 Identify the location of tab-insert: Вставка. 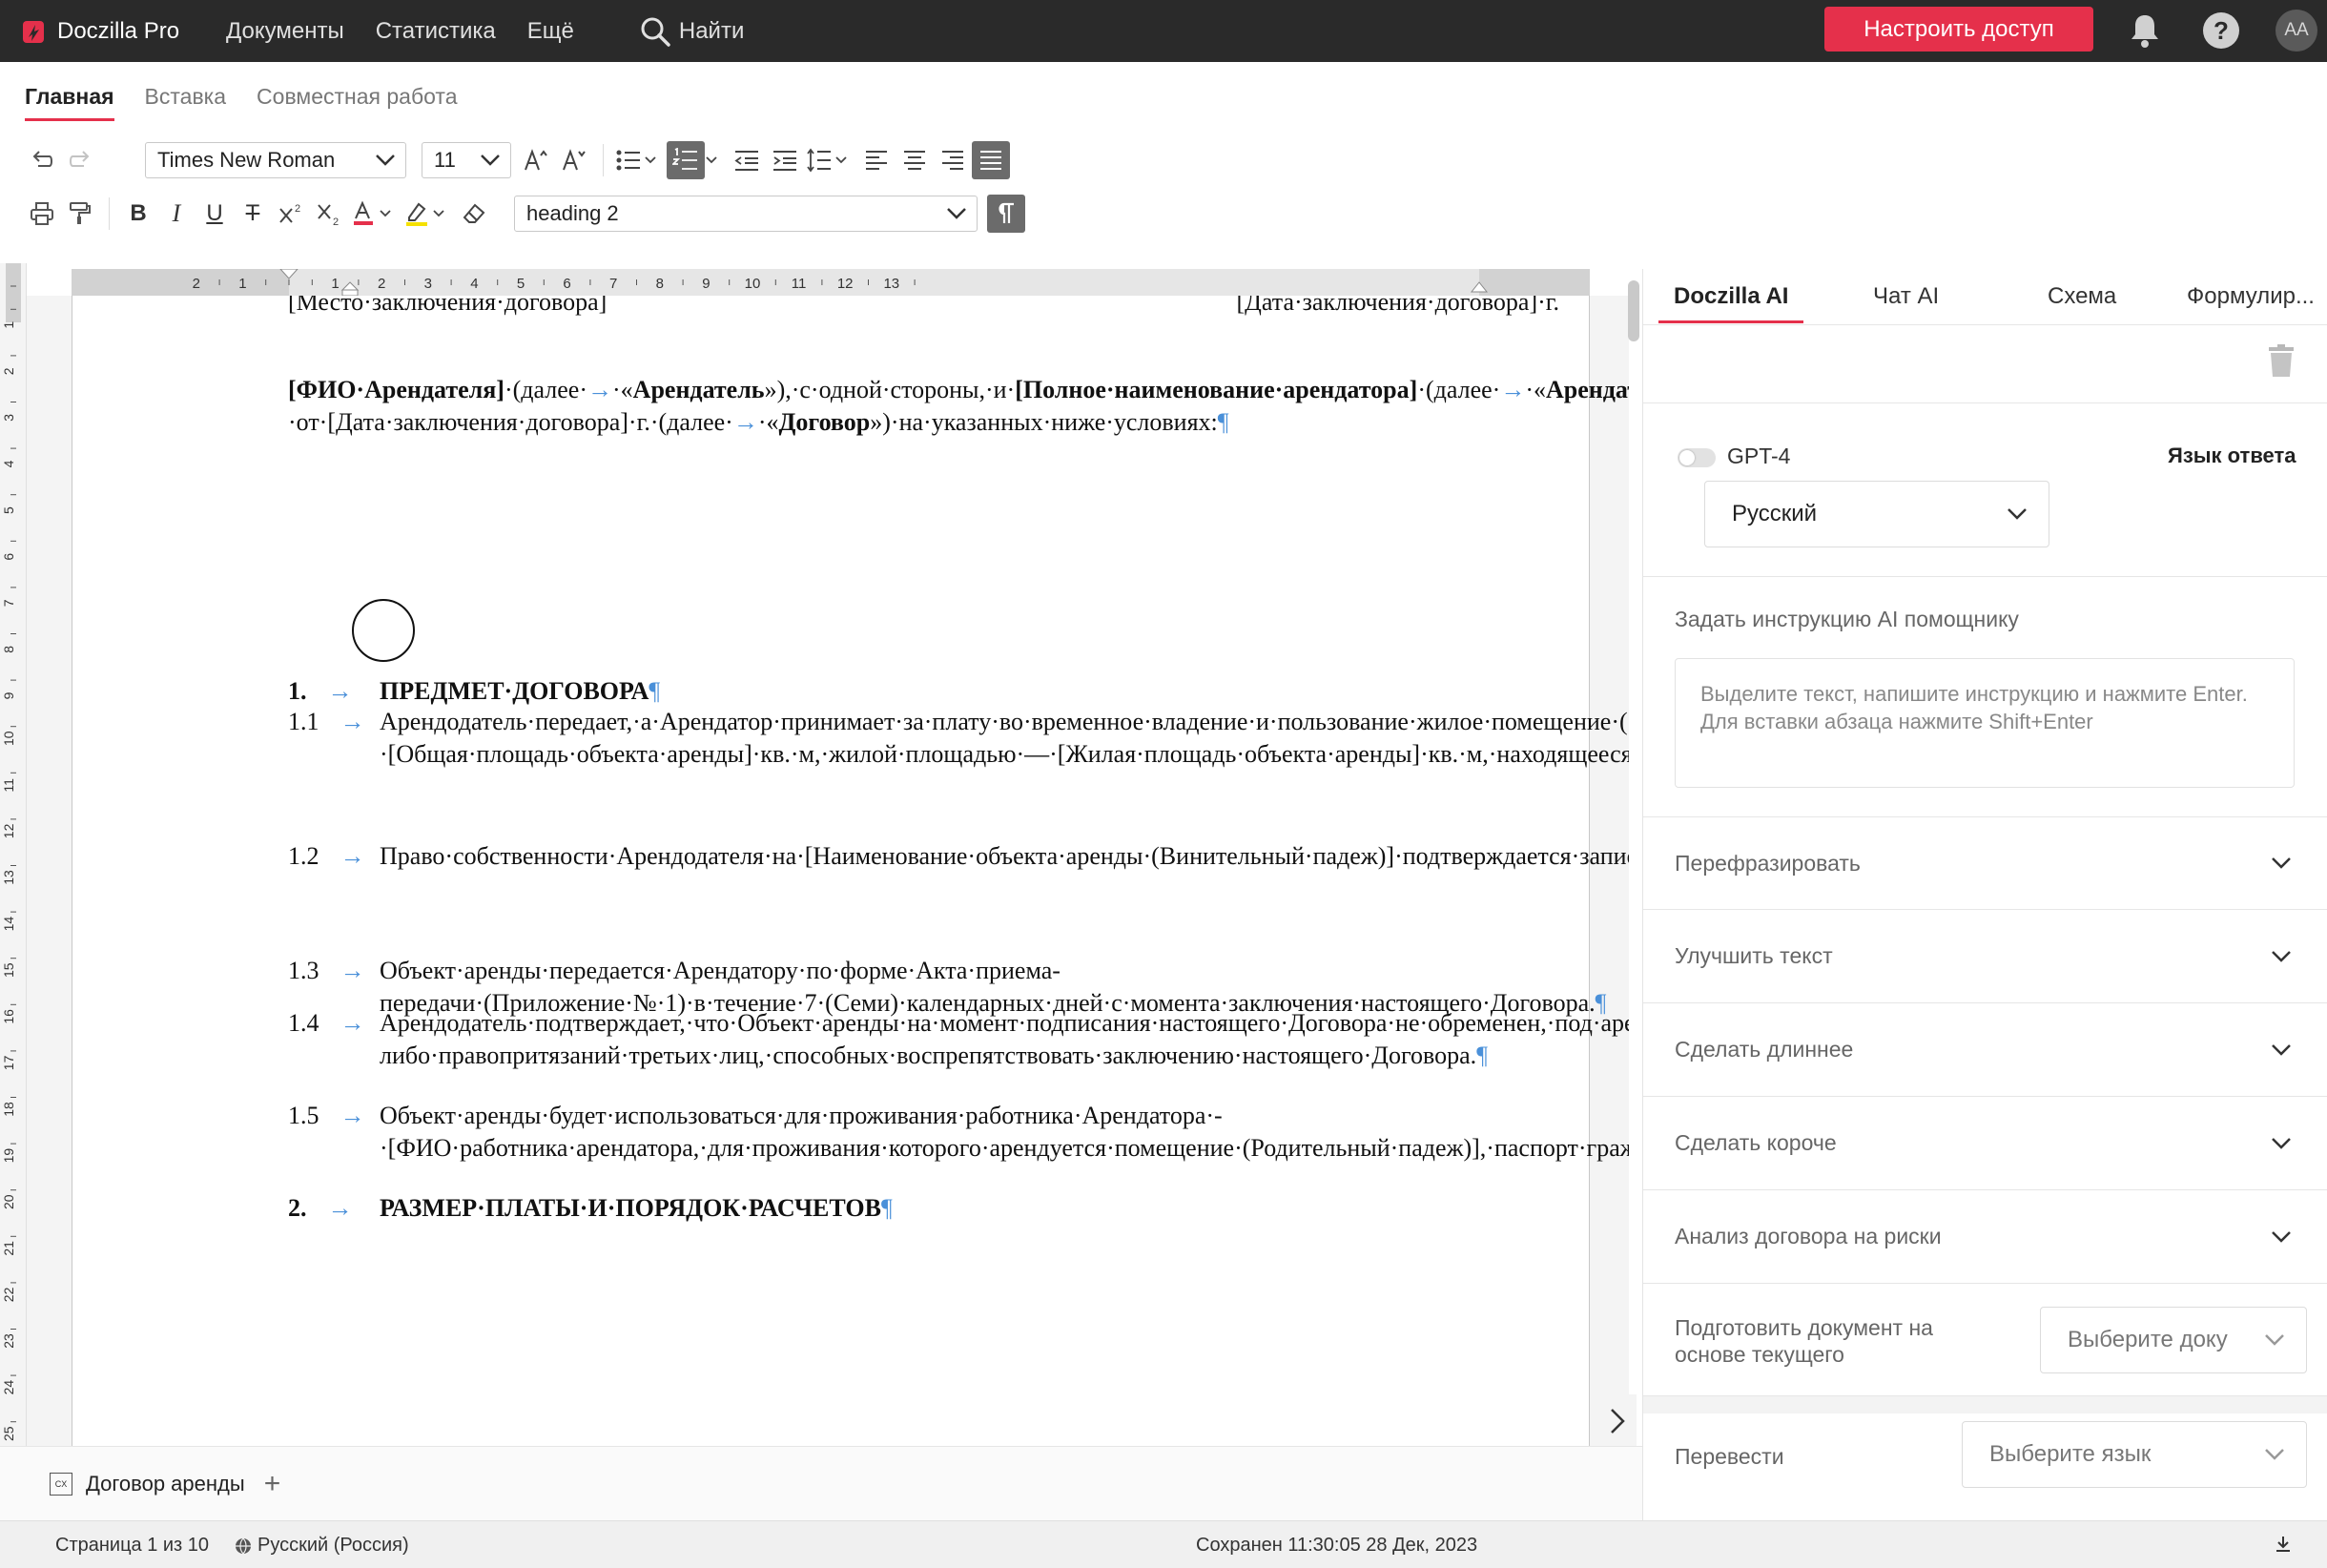
(186, 97).